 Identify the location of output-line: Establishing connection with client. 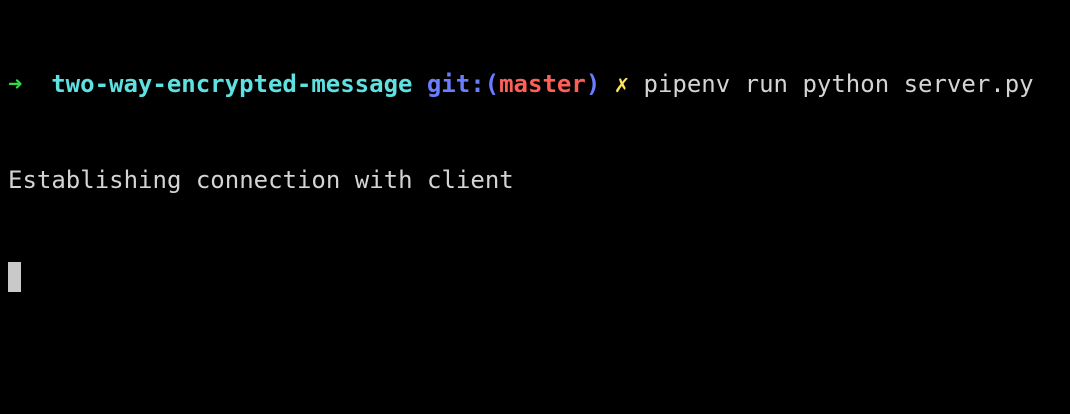
(535, 180).